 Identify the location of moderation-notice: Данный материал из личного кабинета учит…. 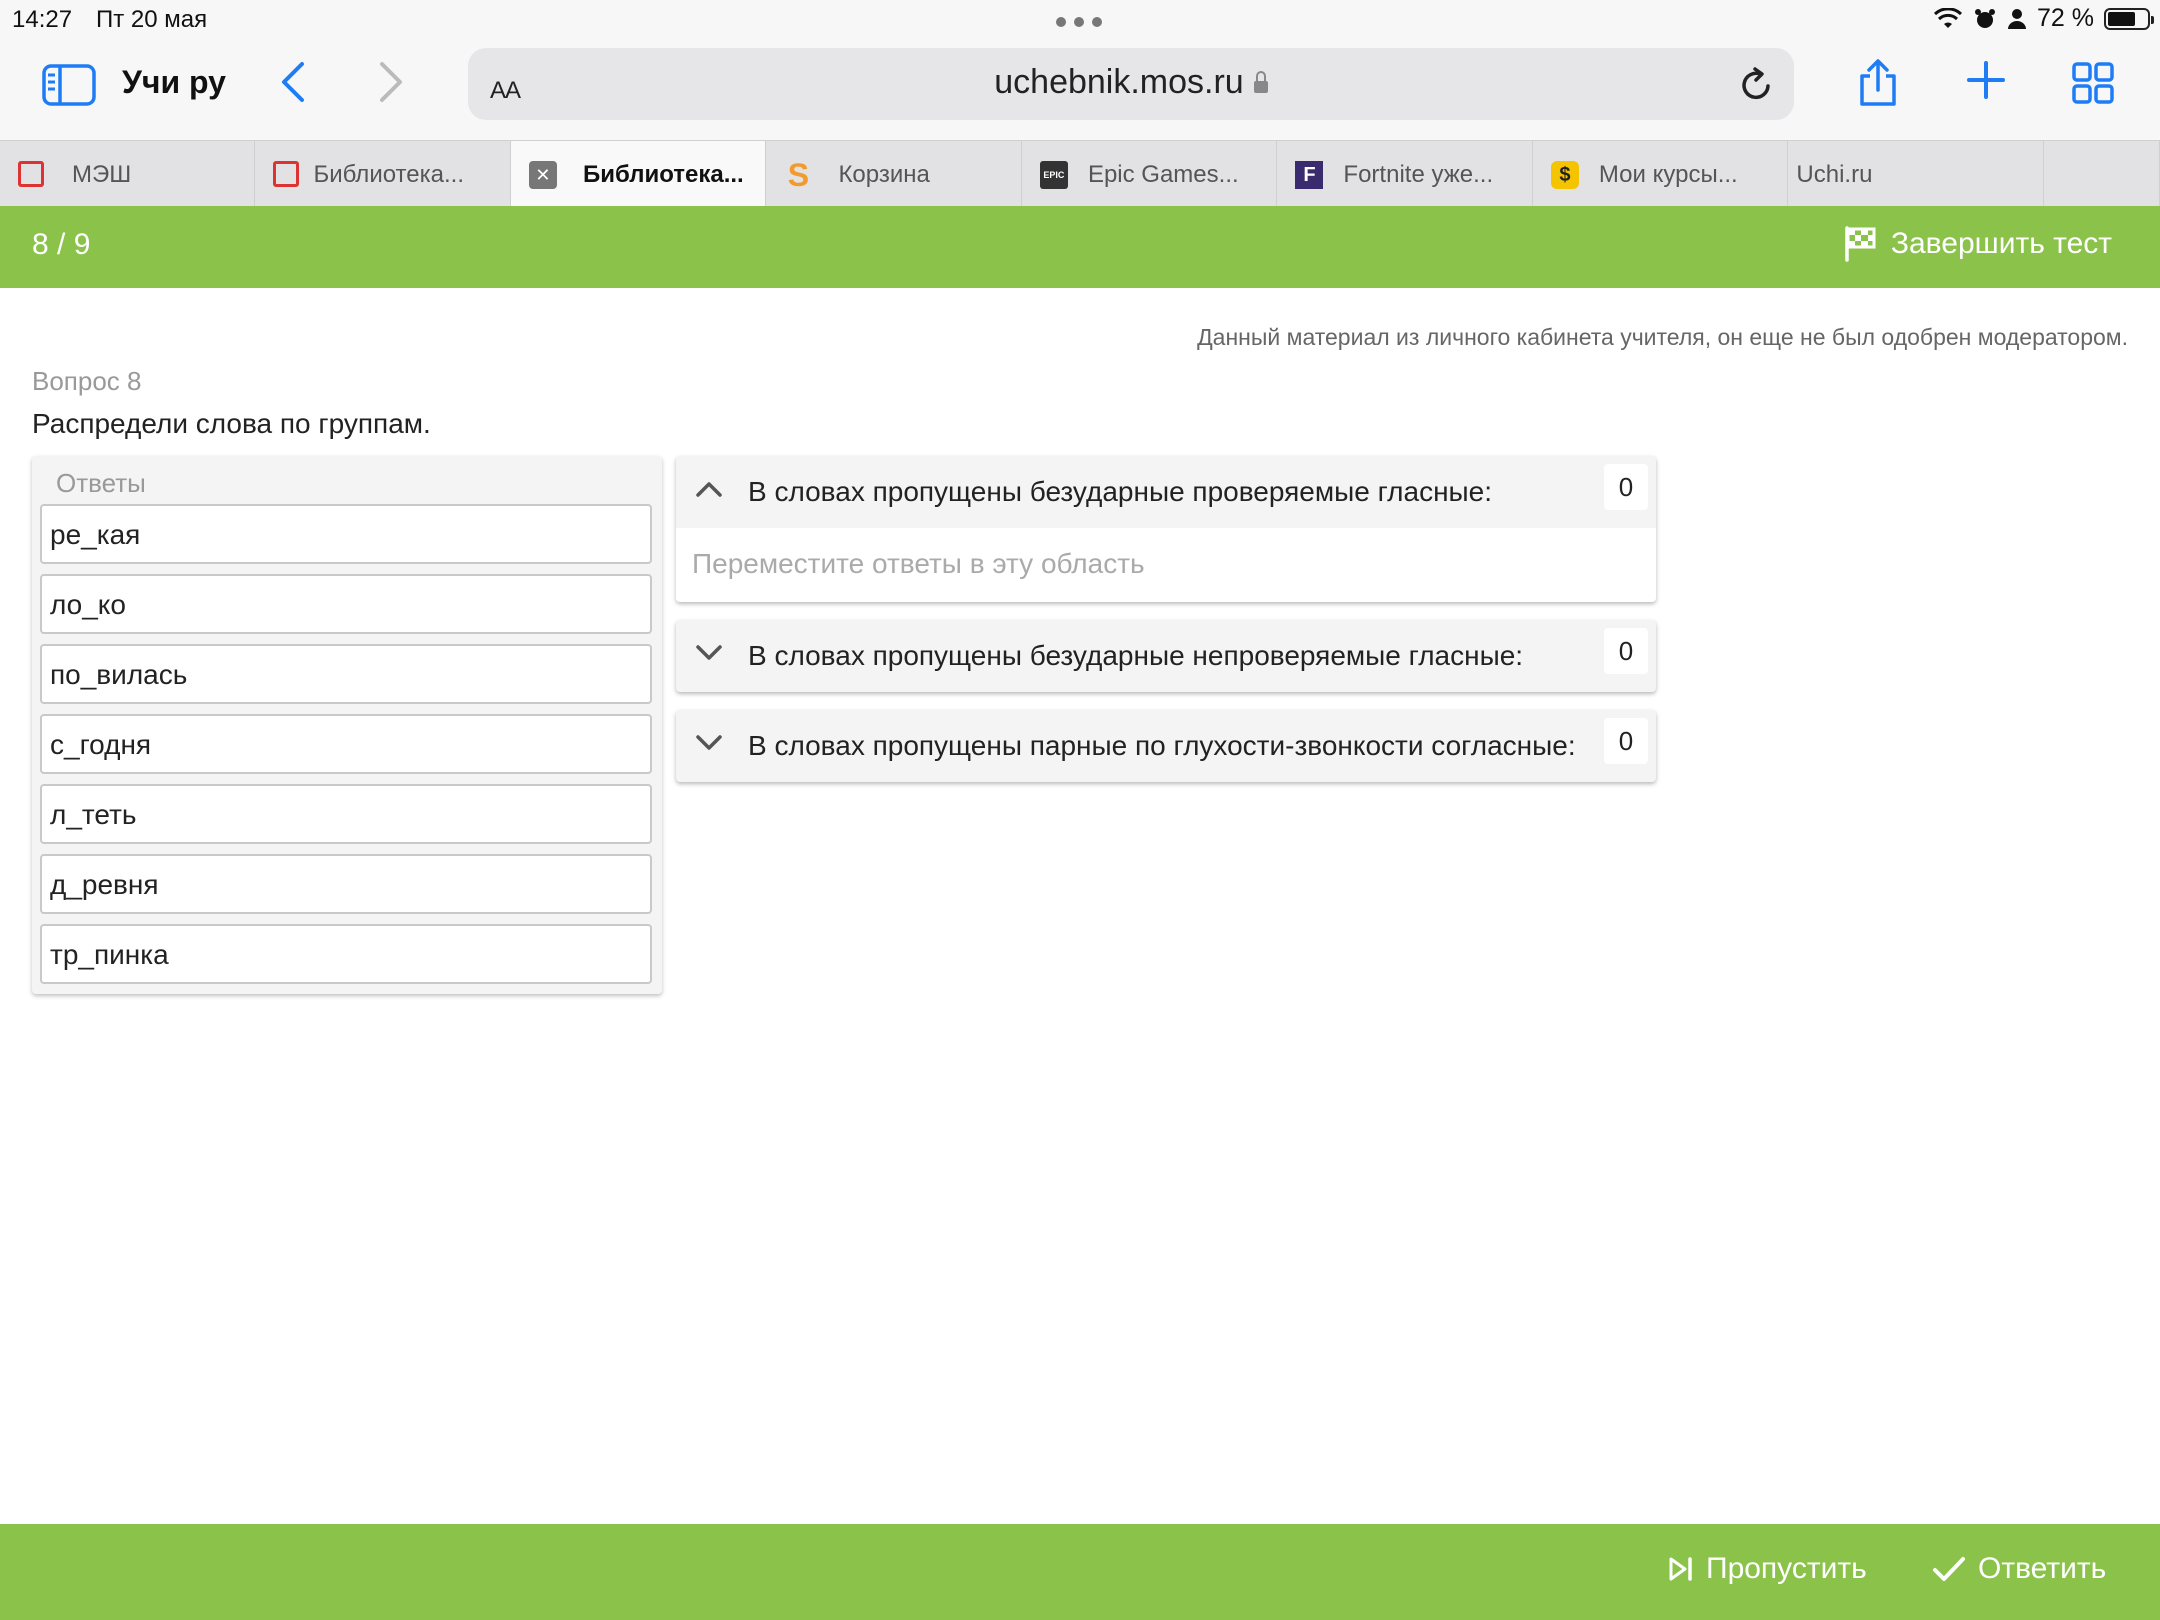
(1662, 337).